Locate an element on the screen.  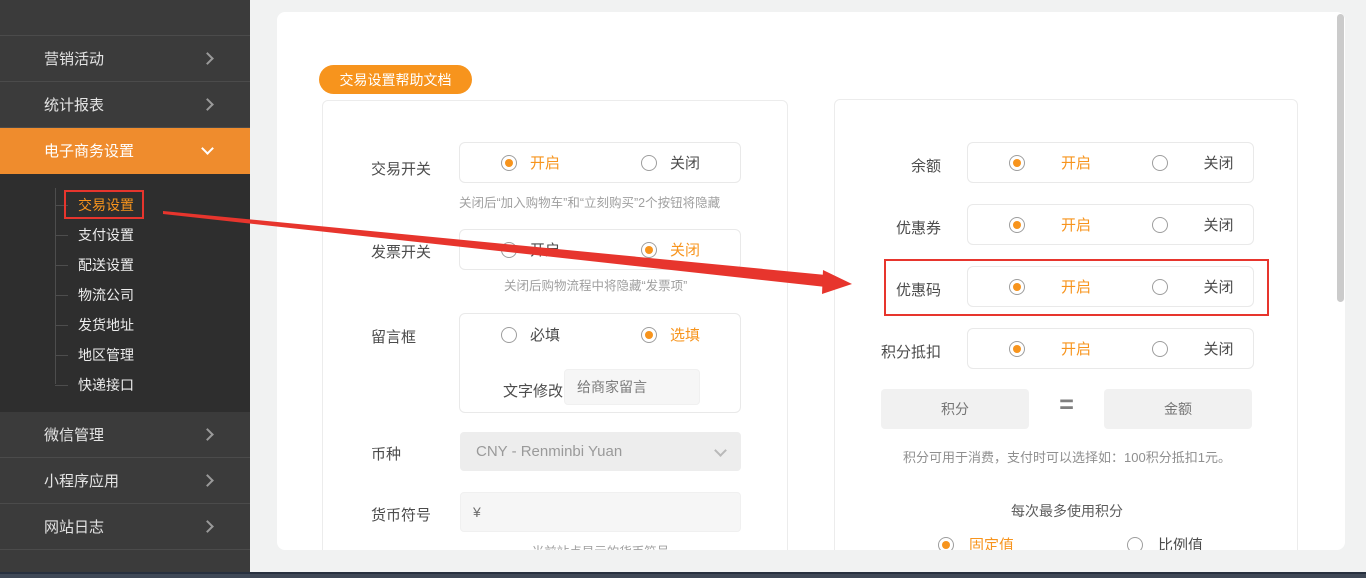
radio-required is located at coordinates (509, 334).